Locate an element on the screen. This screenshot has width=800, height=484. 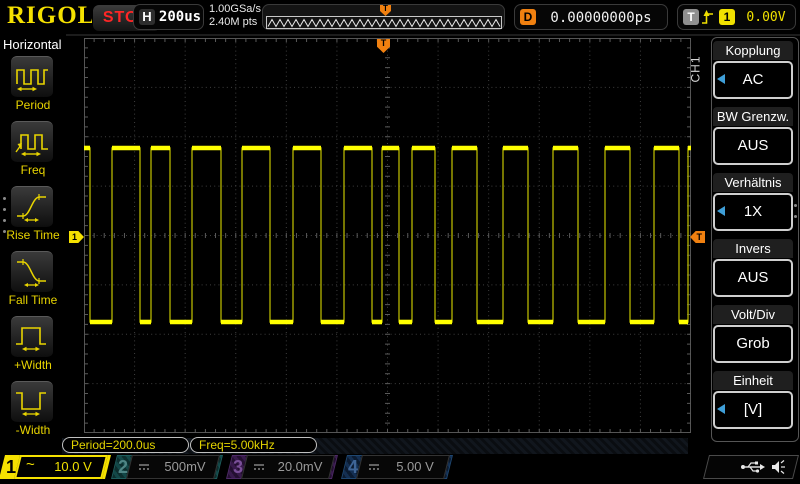
left-menu-page-dots is located at coordinates (4, 219).